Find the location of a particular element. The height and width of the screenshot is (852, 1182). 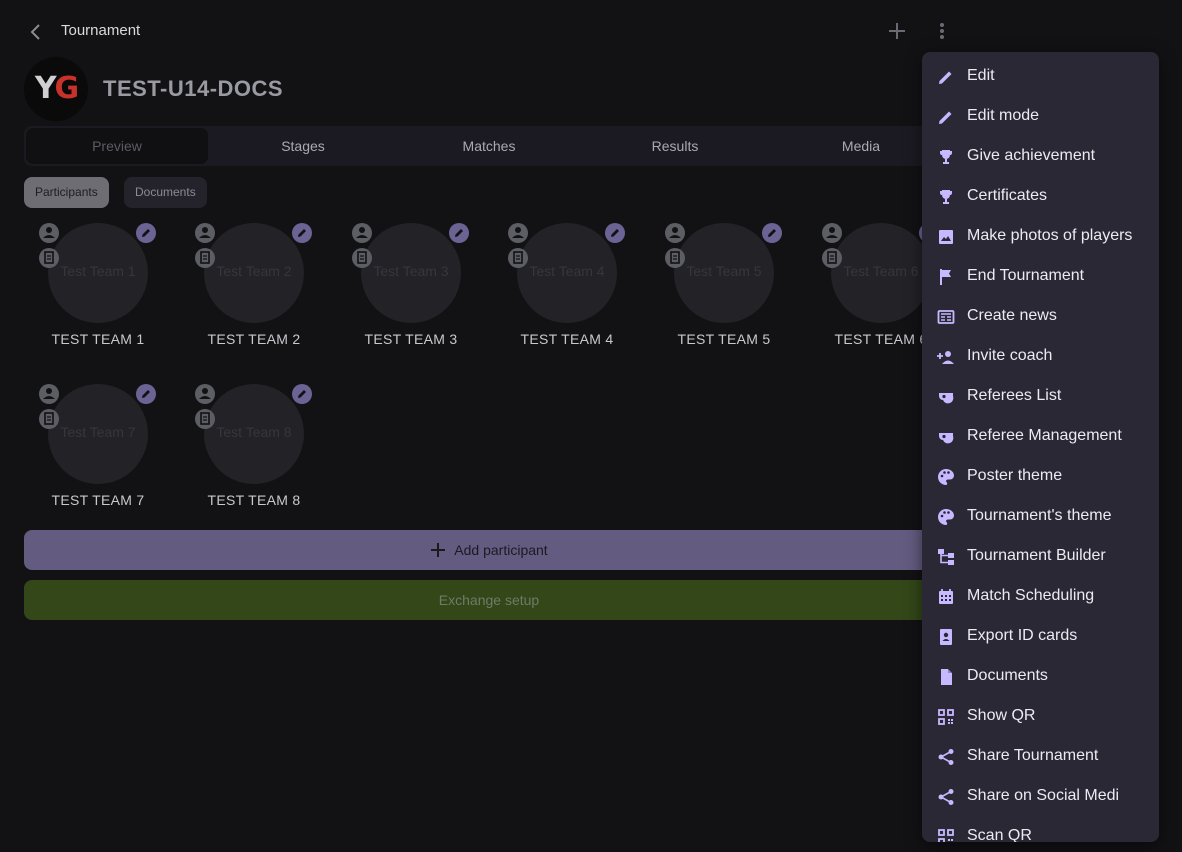

menu-item-label: Make photos of players is located at coordinates (1050, 235).